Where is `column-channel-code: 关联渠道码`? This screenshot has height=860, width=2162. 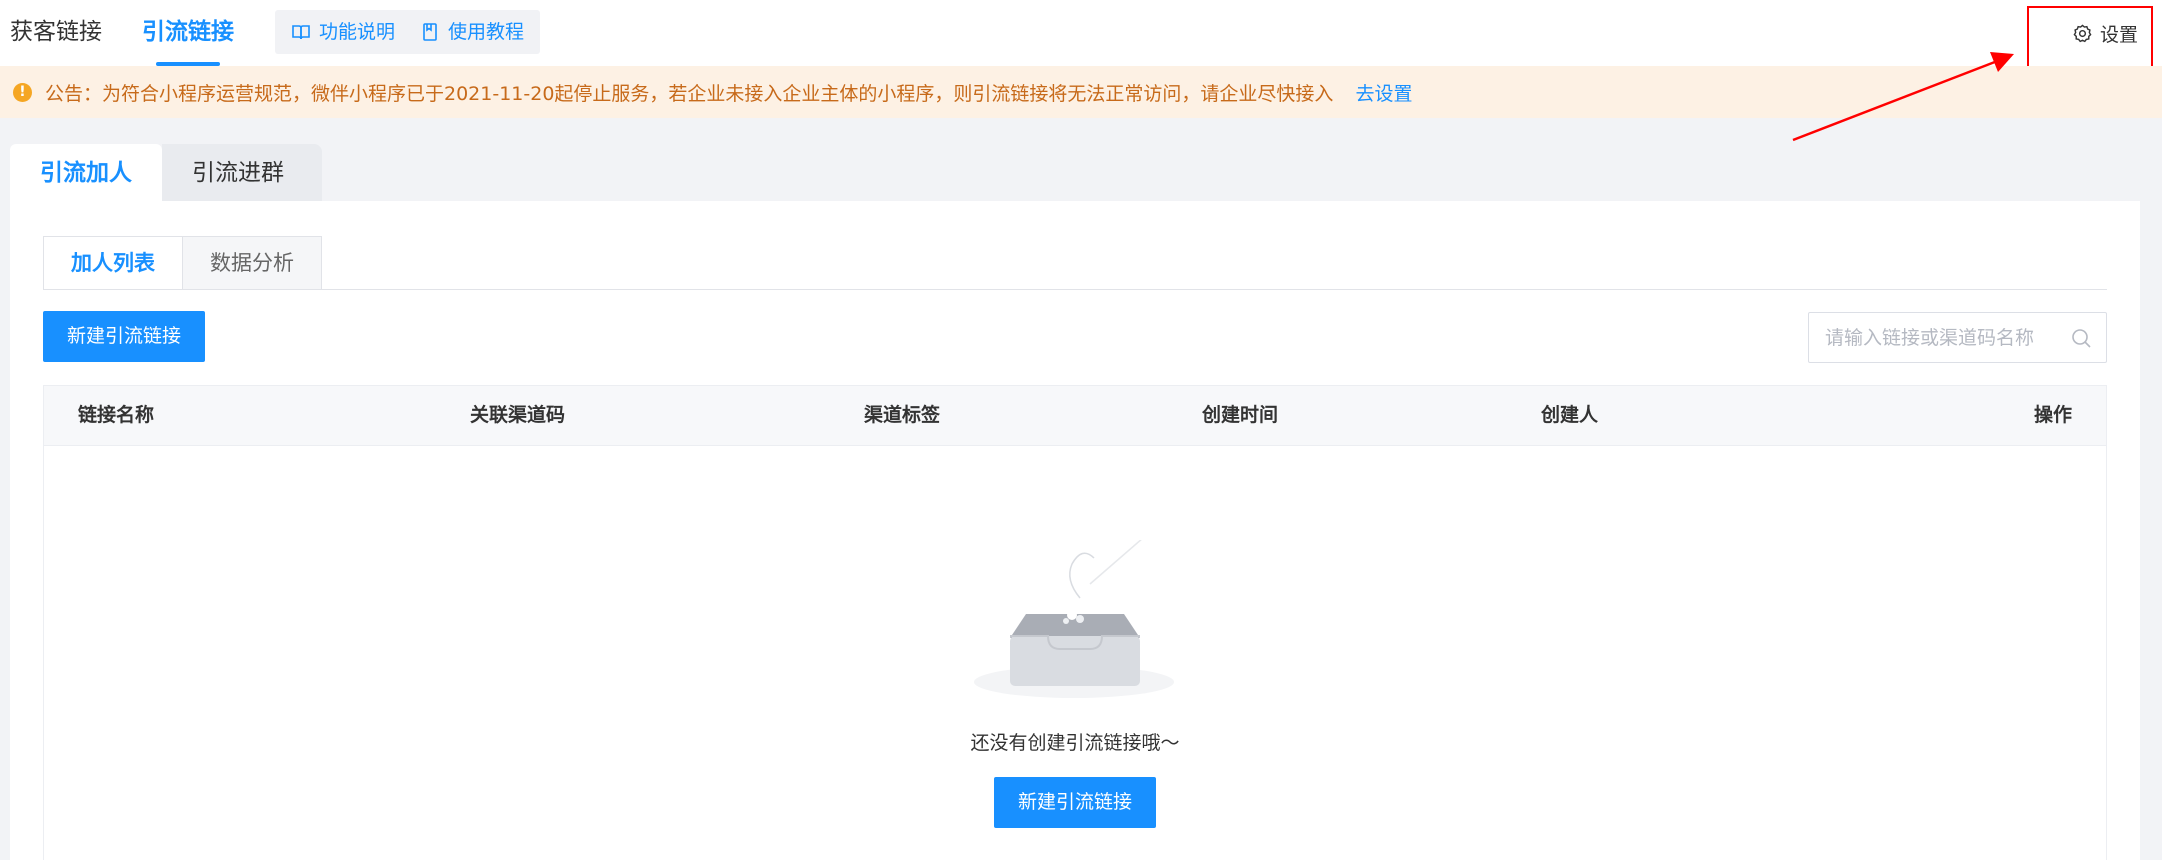
column-channel-code: 关联渠道码 is located at coordinates (518, 415).